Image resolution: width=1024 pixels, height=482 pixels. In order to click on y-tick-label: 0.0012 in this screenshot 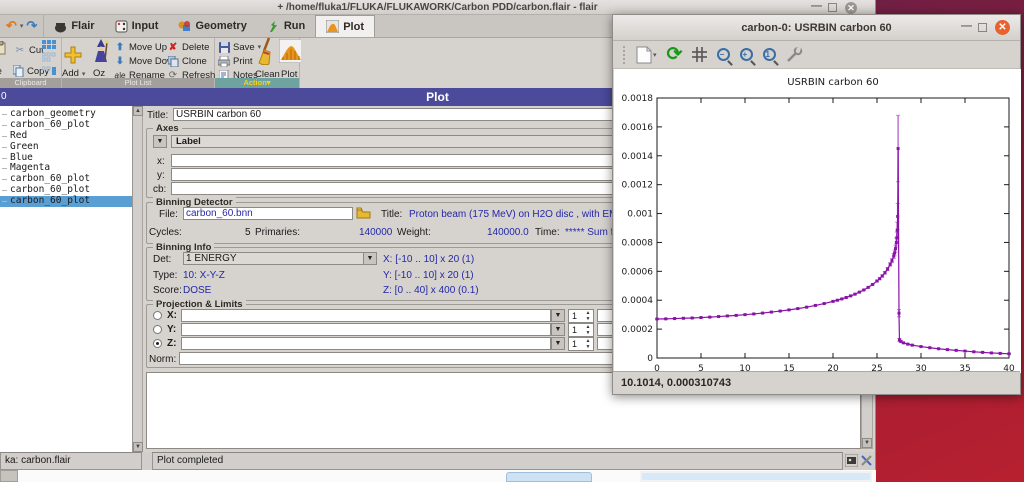, I will do `click(638, 186)`.